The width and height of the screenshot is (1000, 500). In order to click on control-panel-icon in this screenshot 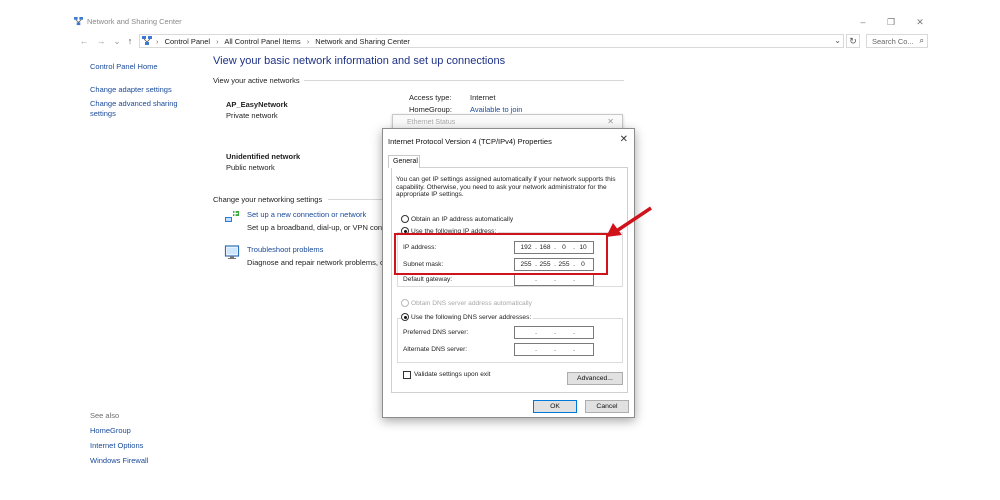, I will do `click(147, 41)`.